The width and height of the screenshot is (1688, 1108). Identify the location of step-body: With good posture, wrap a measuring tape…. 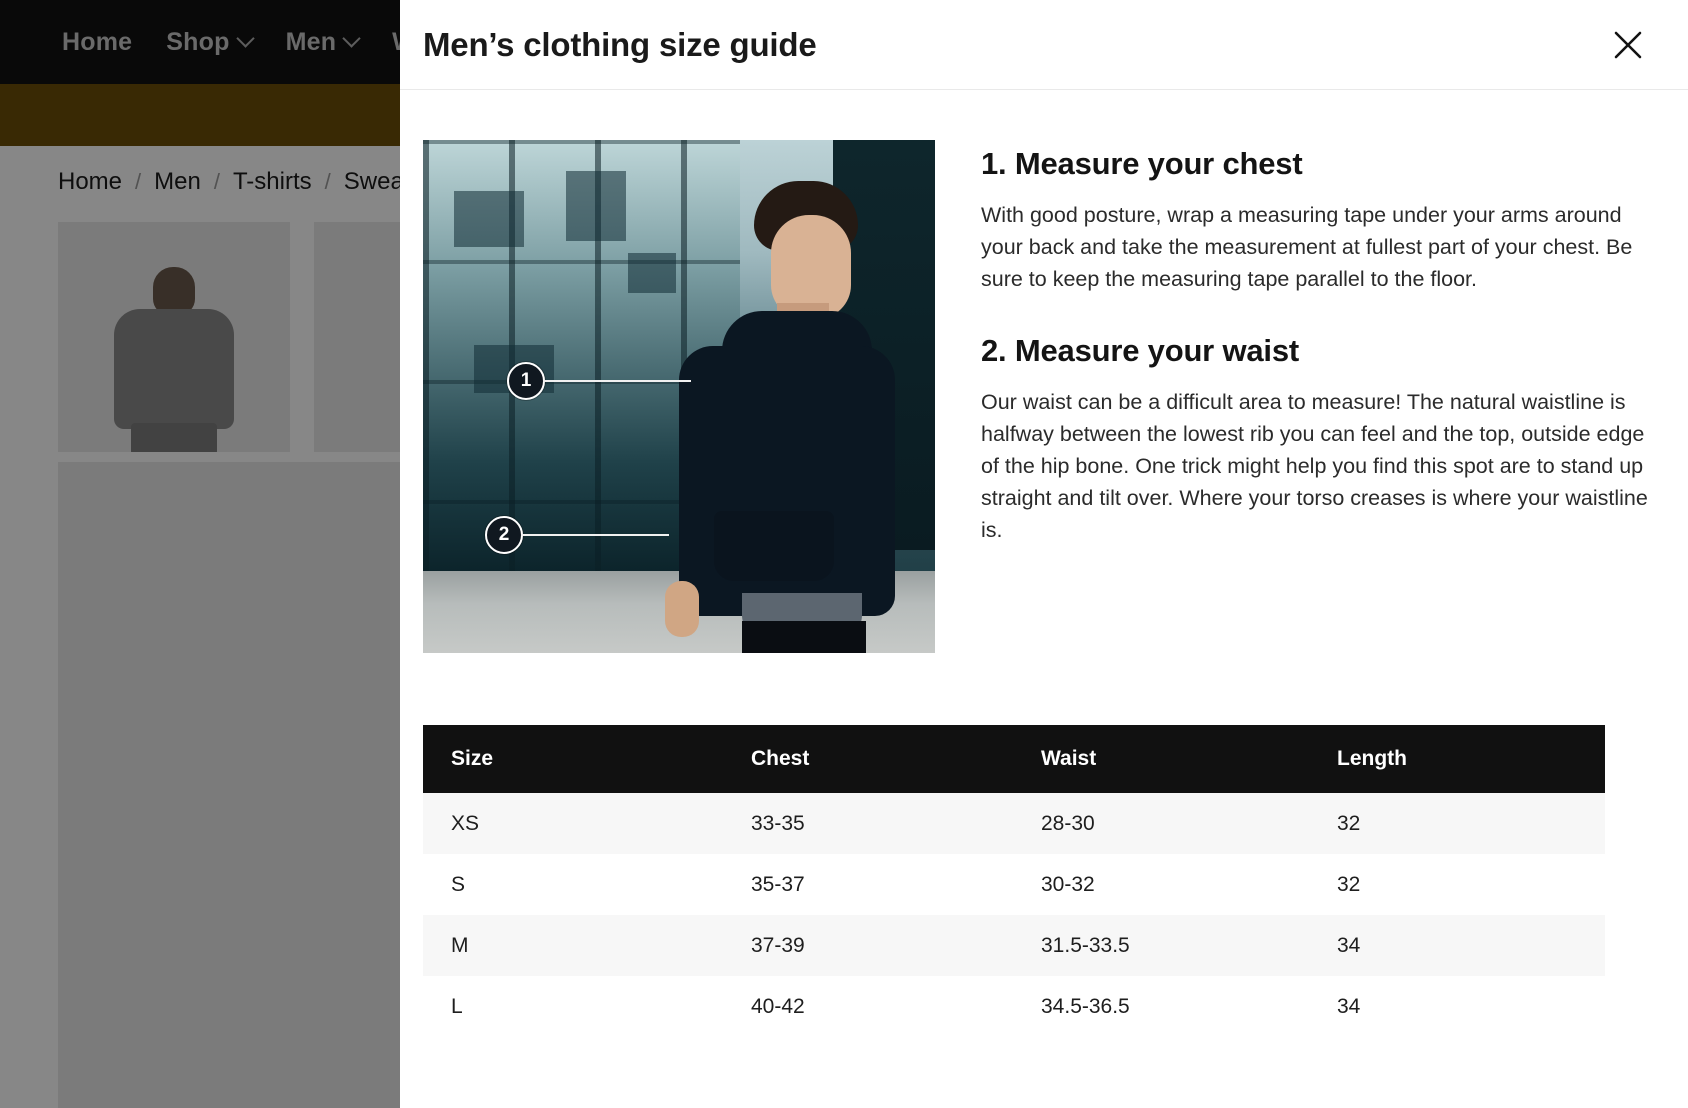
(1307, 247).